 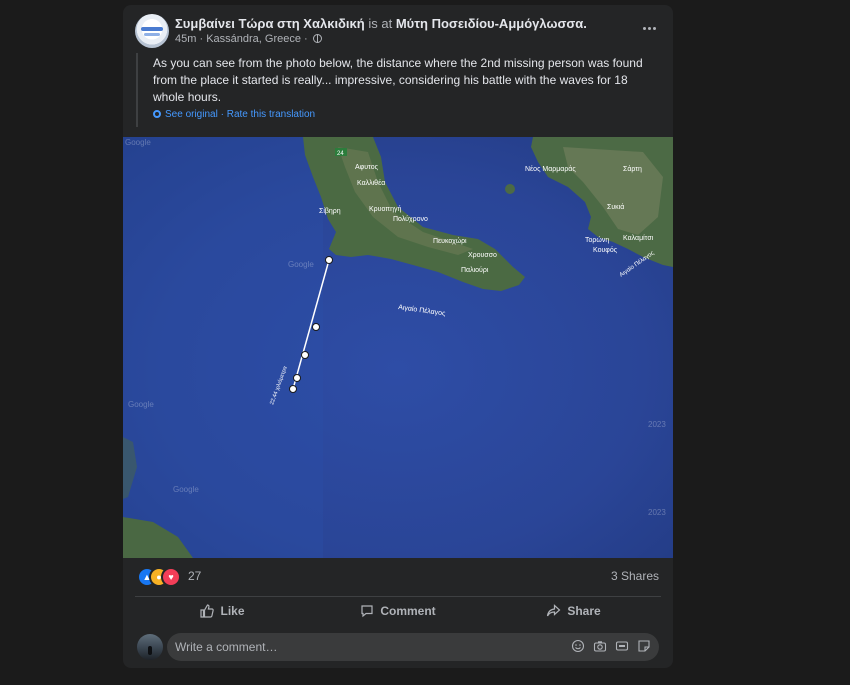 I want to click on speech-bubble-icon, so click(x=367, y=611).